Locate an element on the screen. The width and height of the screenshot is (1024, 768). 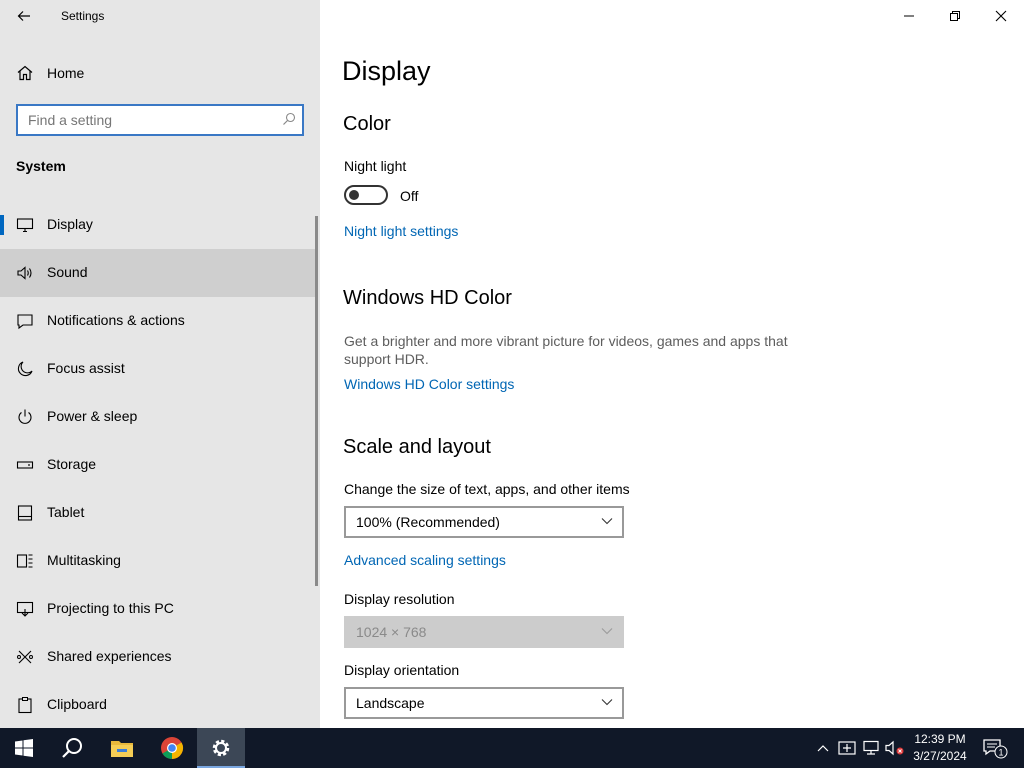
sidebar-item-tablet: Tablet is located at coordinates (158, 513).